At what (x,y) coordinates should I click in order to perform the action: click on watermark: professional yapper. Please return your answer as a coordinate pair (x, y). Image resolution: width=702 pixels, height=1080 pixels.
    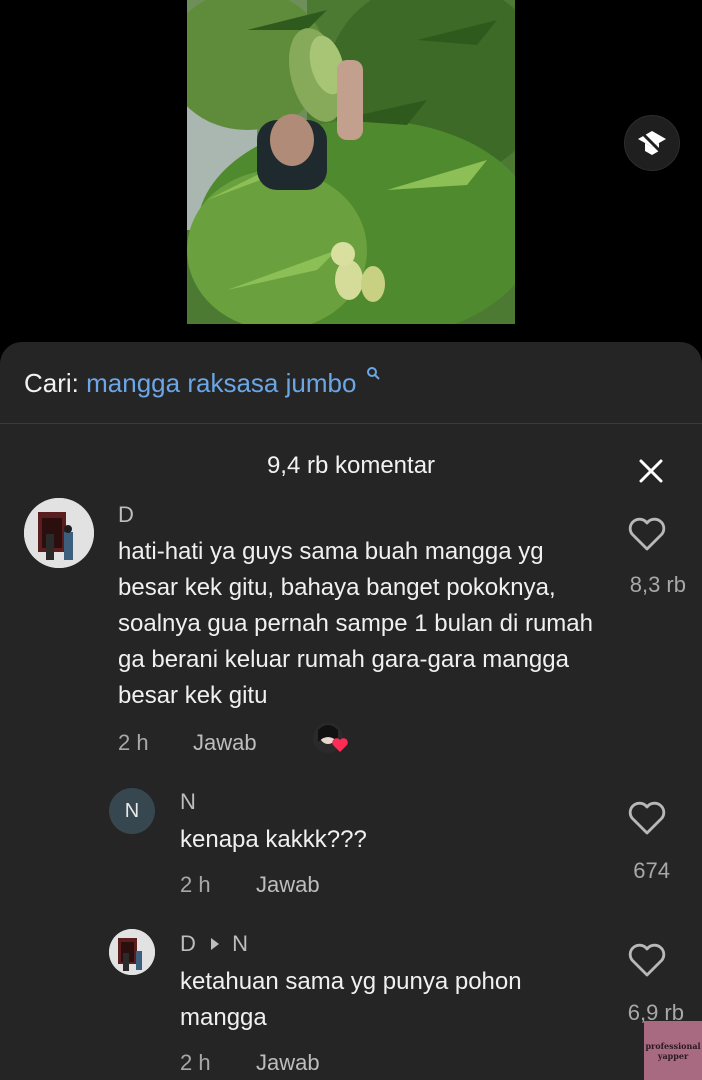
    Looking at the image, I should click on (673, 1050).